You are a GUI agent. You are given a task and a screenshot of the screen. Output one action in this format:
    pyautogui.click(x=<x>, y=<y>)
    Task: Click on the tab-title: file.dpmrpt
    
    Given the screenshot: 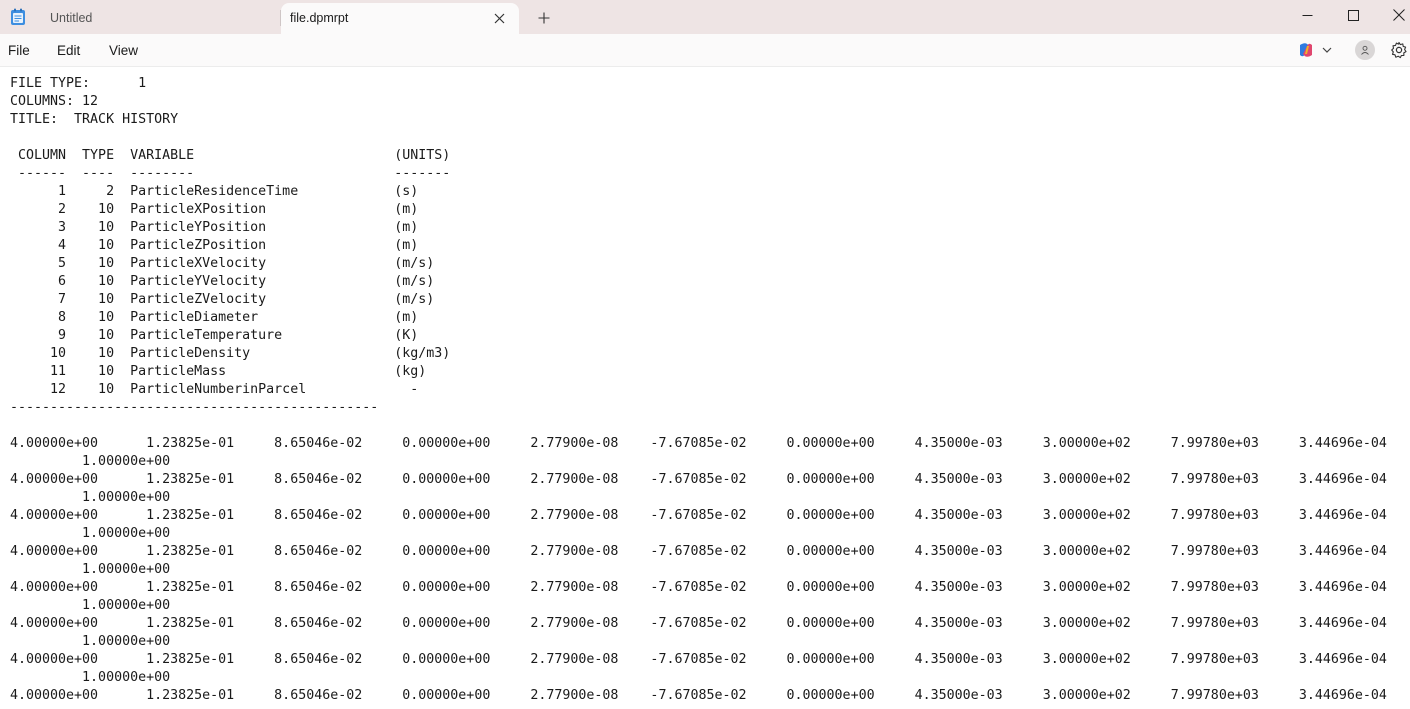 What is the action you would take?
    pyautogui.click(x=319, y=18)
    